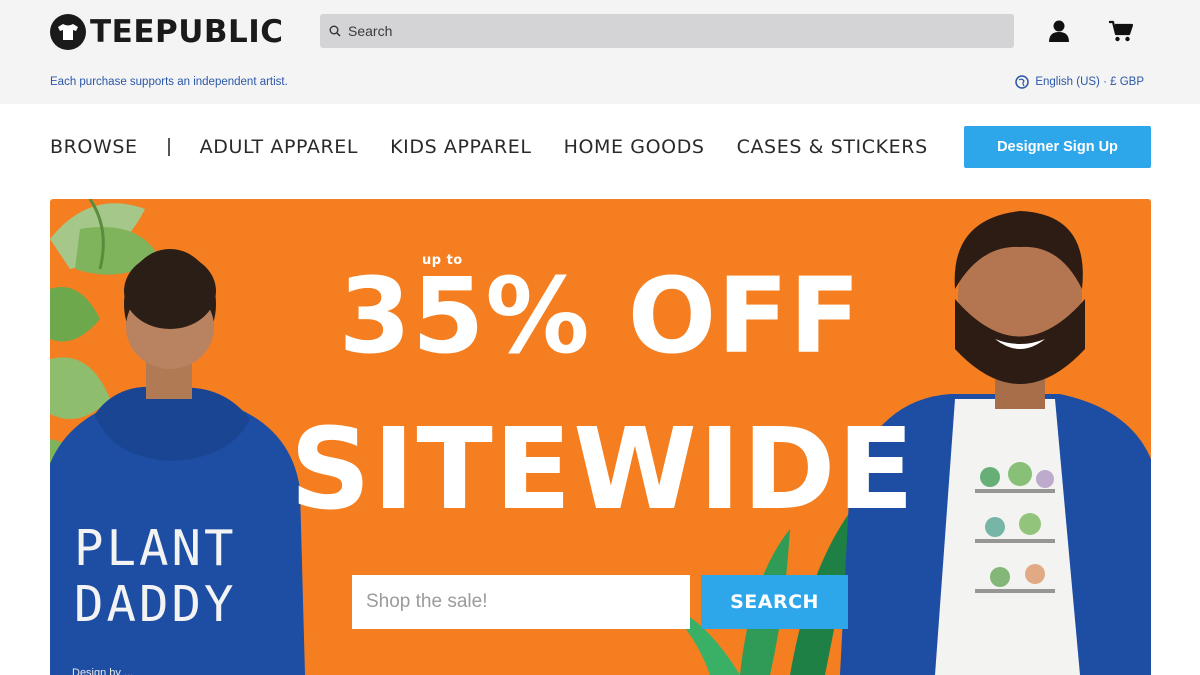  What do you see at coordinates (1089, 82) in the screenshot?
I see `locale-label: English (US) · £ GBP` at bounding box center [1089, 82].